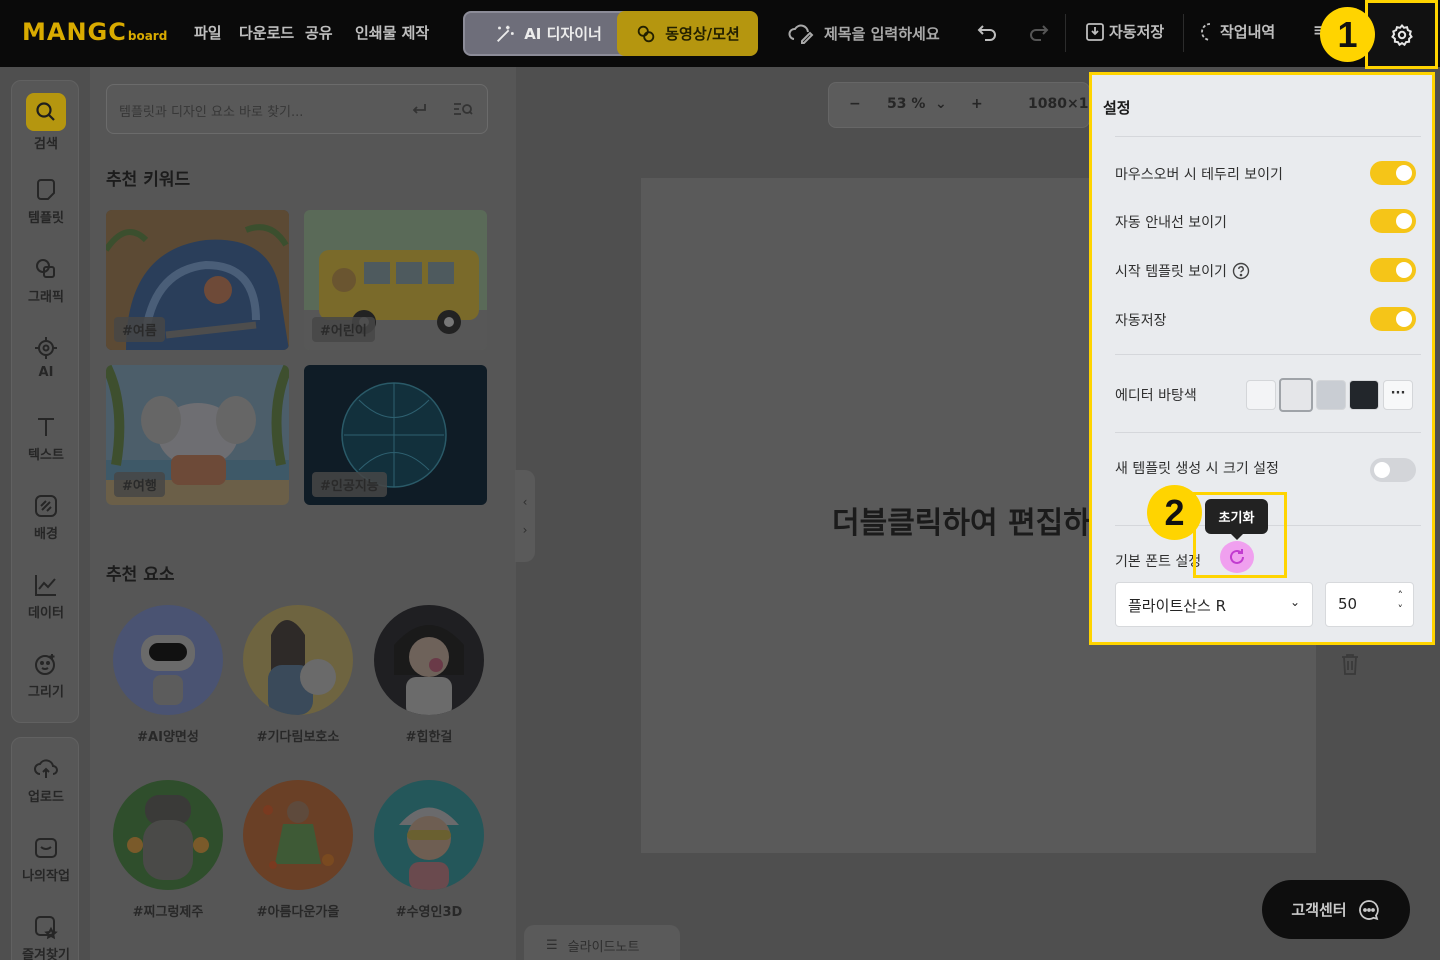 The image size is (1440, 960). What do you see at coordinates (298, 660) in the screenshot?
I see `element-shelter` at bounding box center [298, 660].